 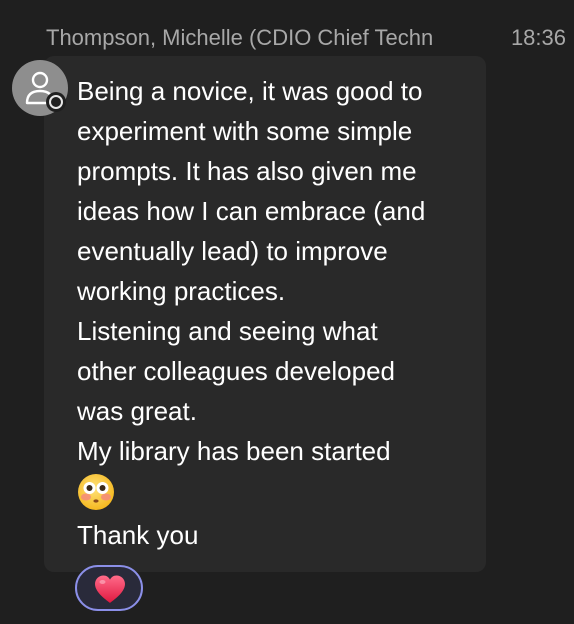 I want to click on message-line: ideas how I can embrace (and, so click(x=251, y=211).